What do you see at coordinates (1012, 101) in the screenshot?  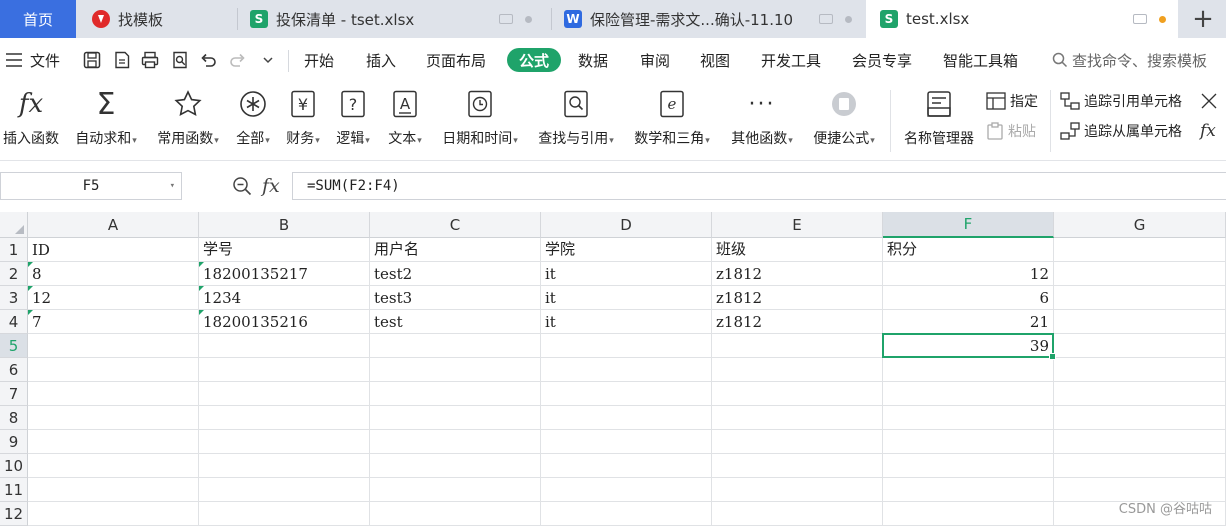 I see `specify-button: 指定` at bounding box center [1012, 101].